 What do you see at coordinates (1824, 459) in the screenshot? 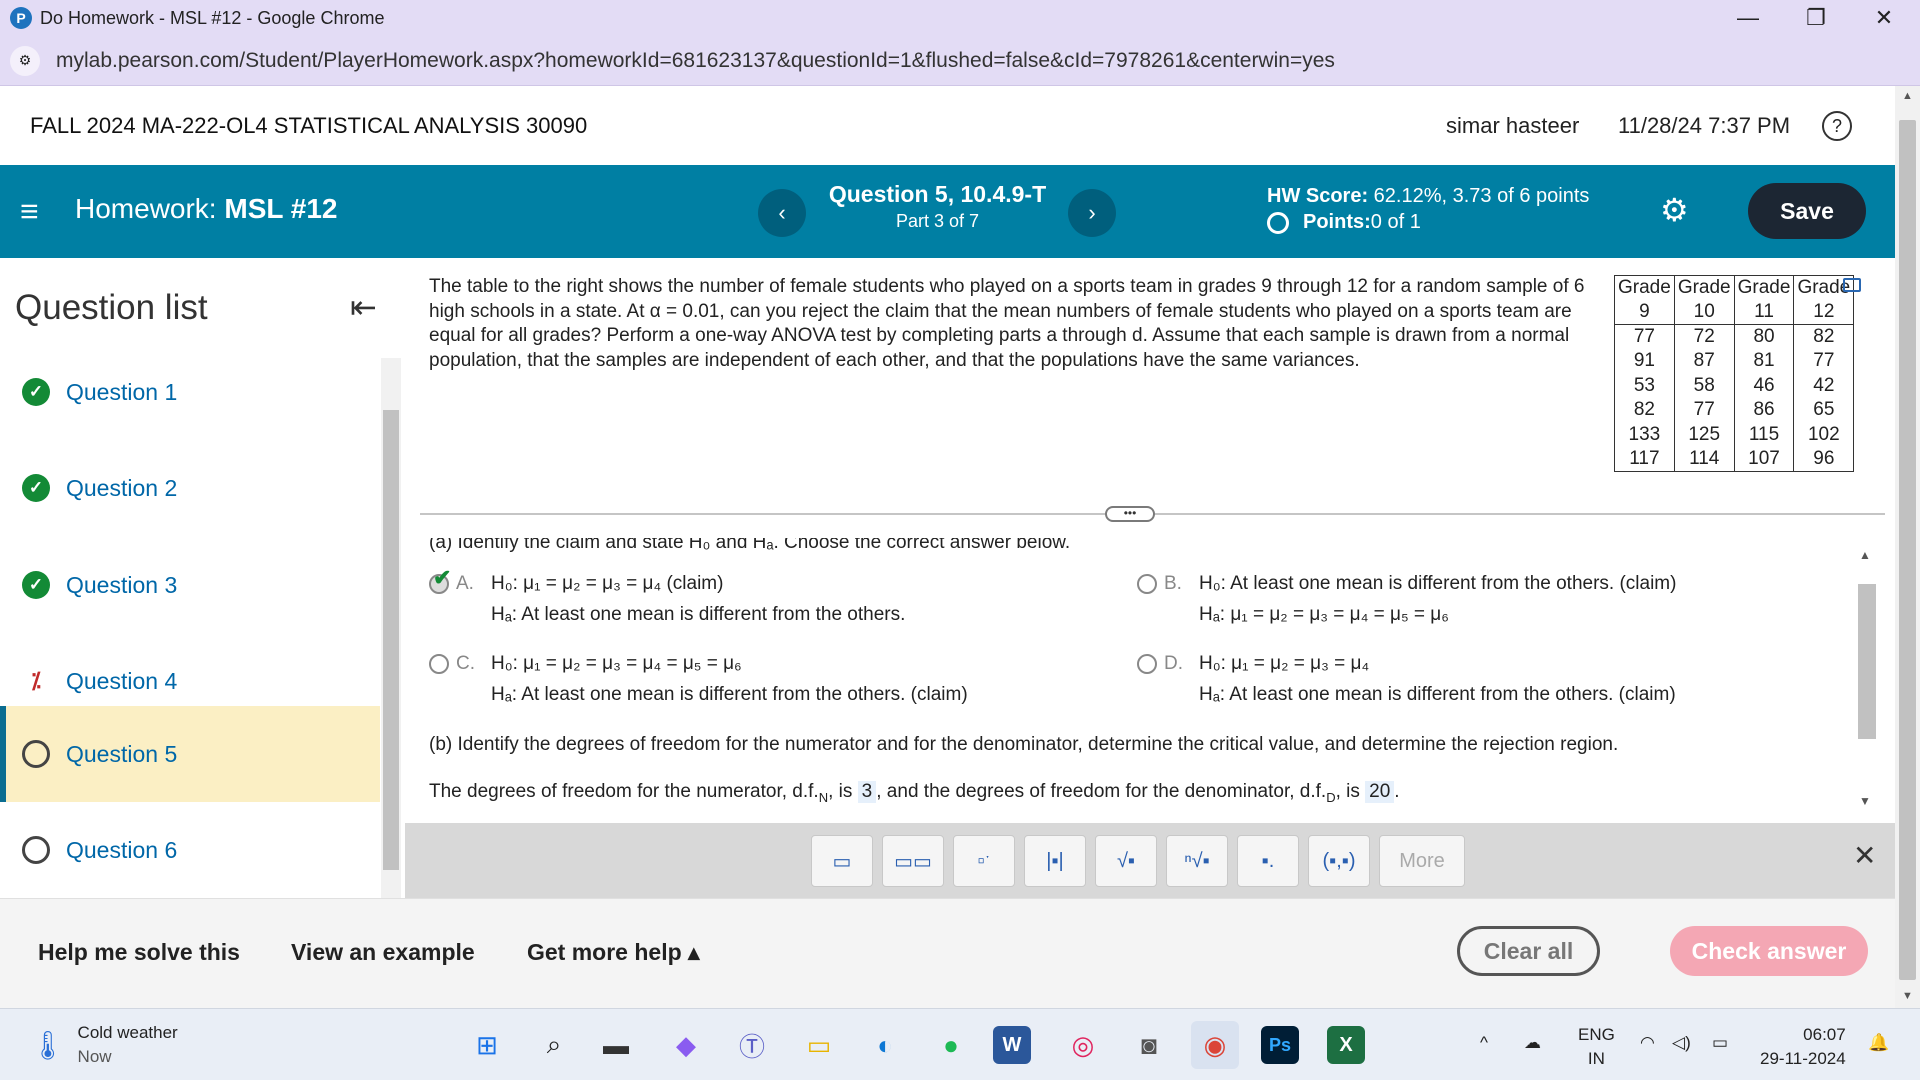
I see `table-cell: 96` at bounding box center [1824, 459].